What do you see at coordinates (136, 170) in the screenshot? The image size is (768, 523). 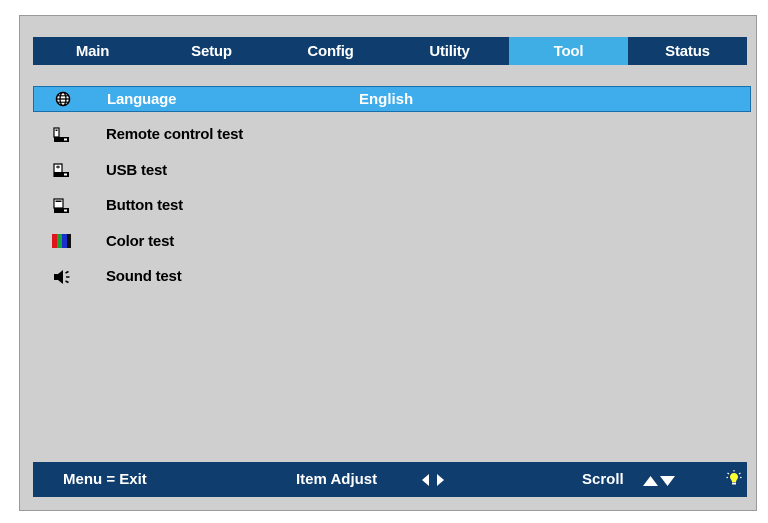 I see `menu-item-label: USB test` at bounding box center [136, 170].